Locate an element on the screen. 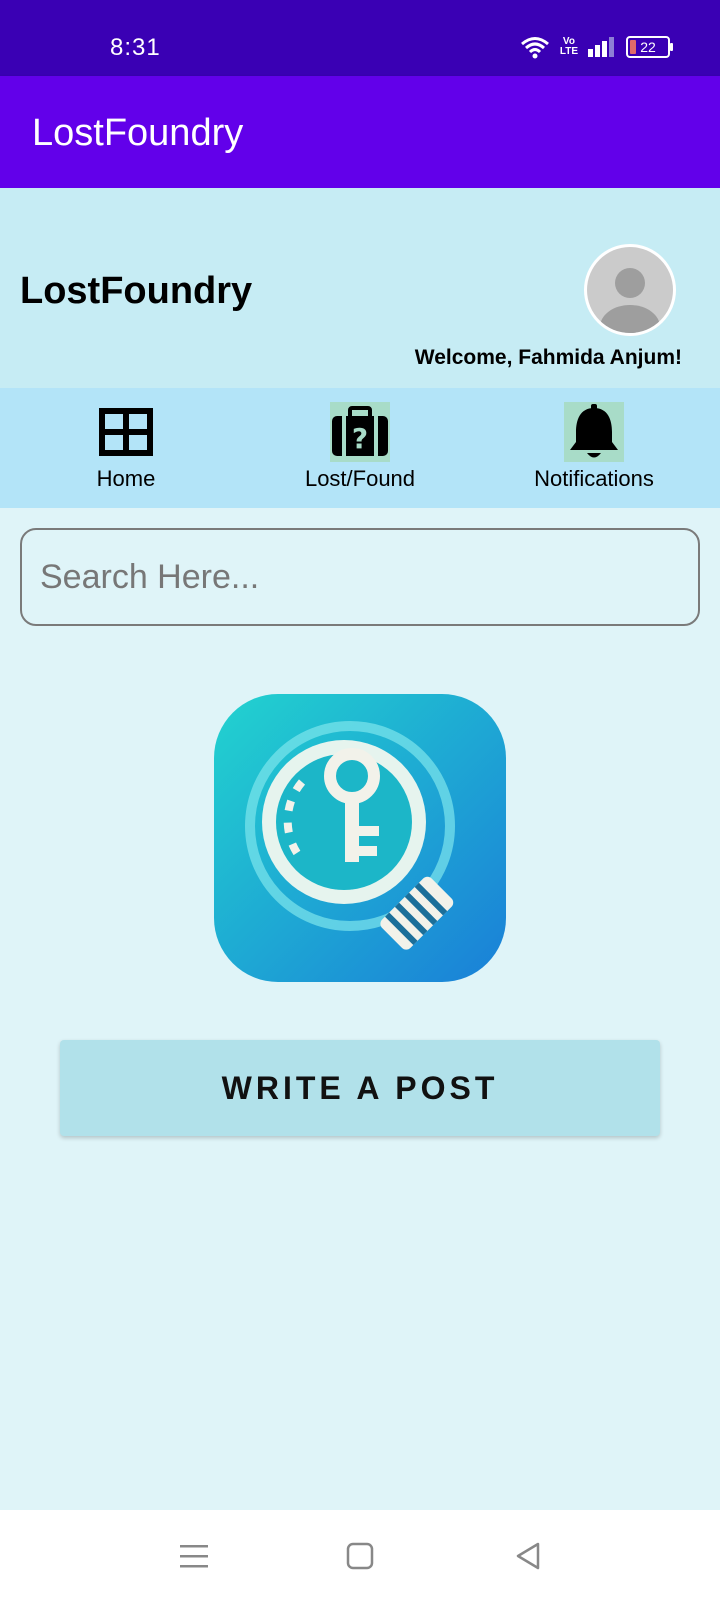 Image resolution: width=720 pixels, height=1600 pixels. tab-notifications: Notifications is located at coordinates (594, 447).